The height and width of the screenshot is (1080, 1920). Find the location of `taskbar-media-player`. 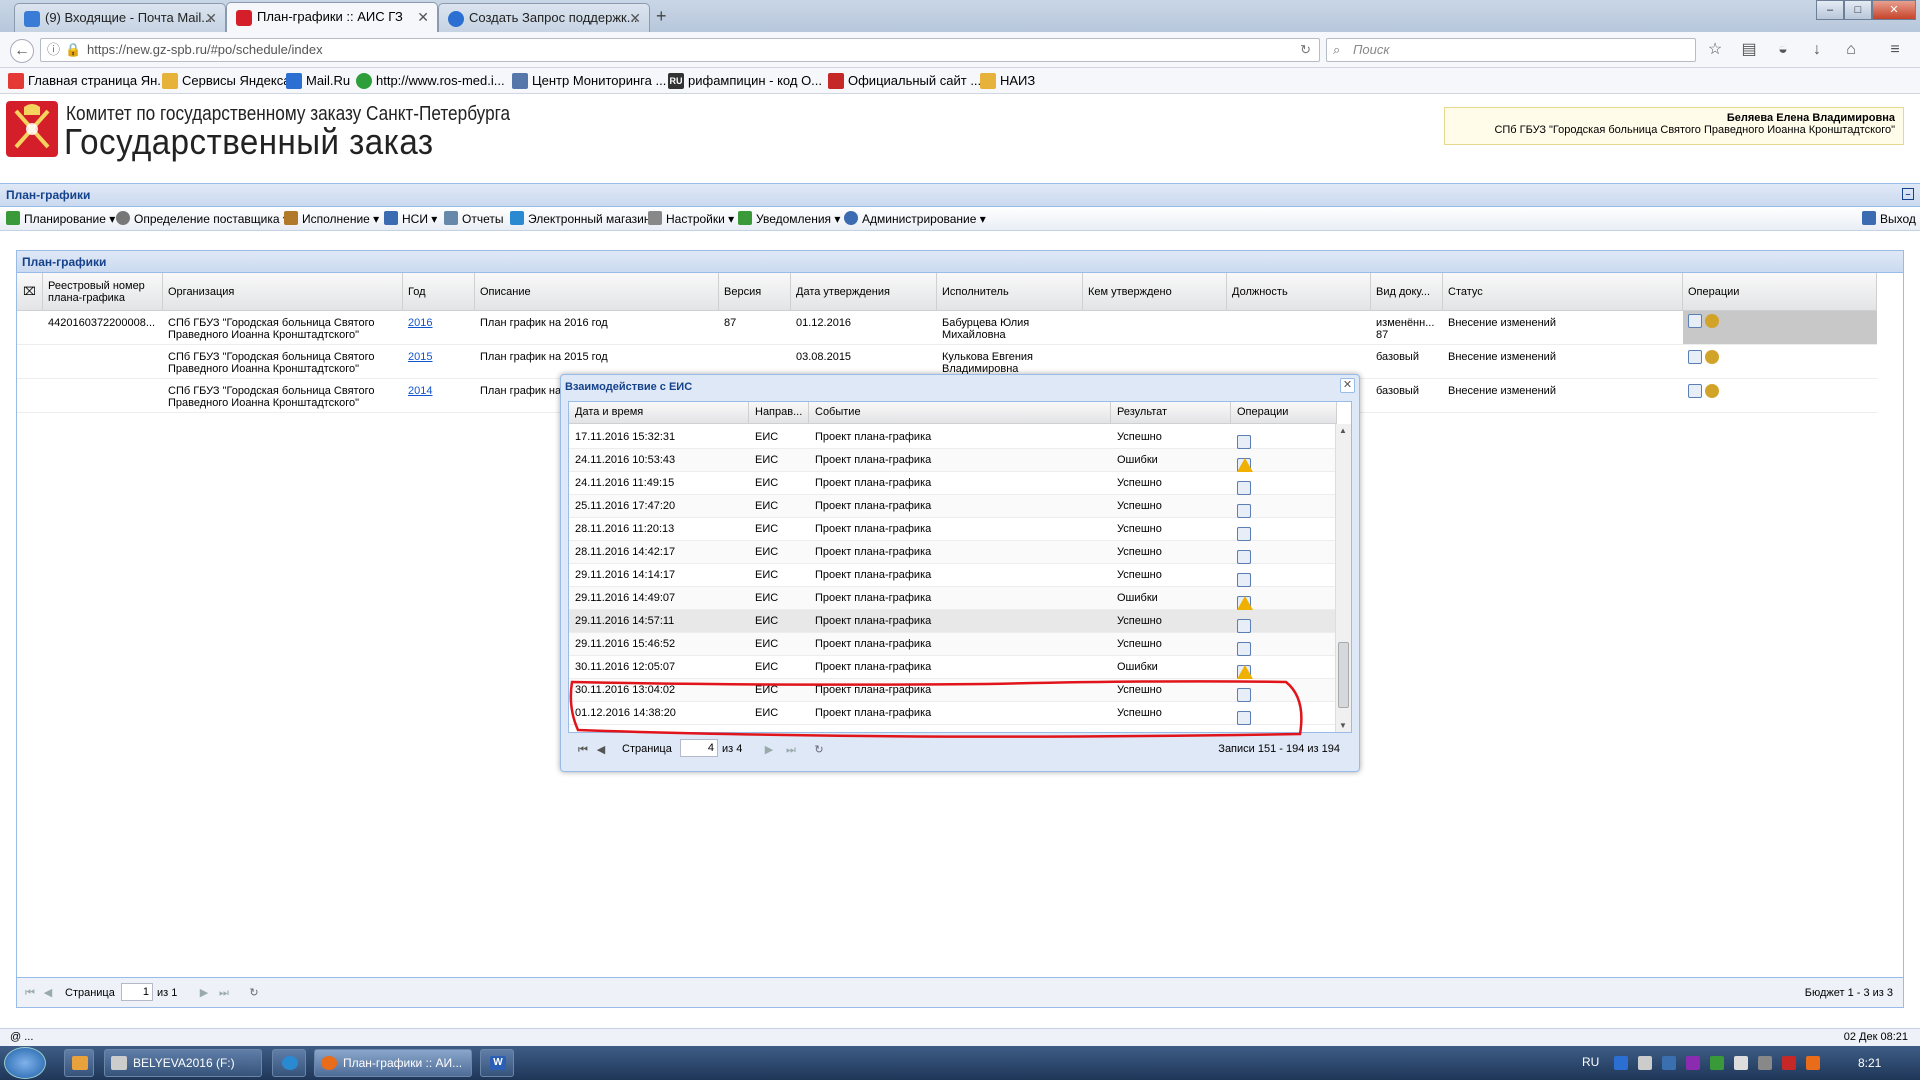

taskbar-media-player is located at coordinates (79, 1063).